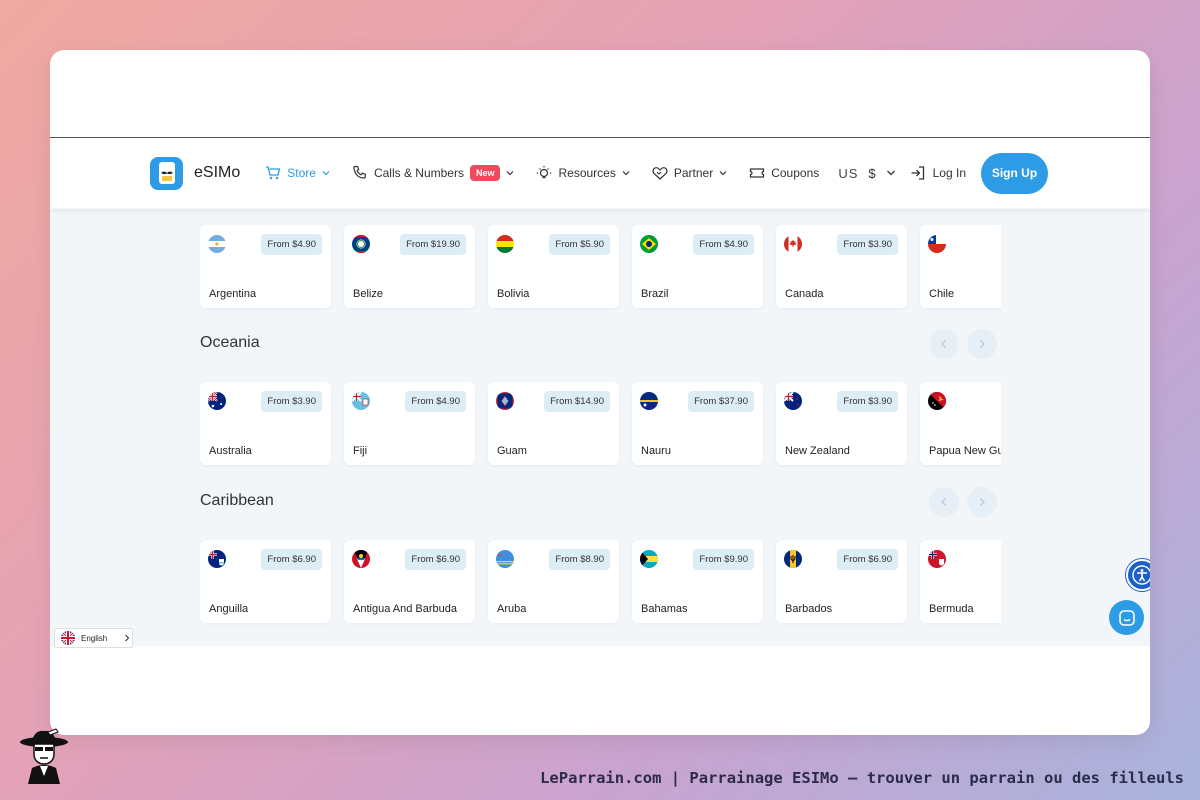 The height and width of the screenshot is (800, 1200). Describe the element at coordinates (553, 266) in the screenshot. I see `country-card: From $5.90 Bolivia` at that location.